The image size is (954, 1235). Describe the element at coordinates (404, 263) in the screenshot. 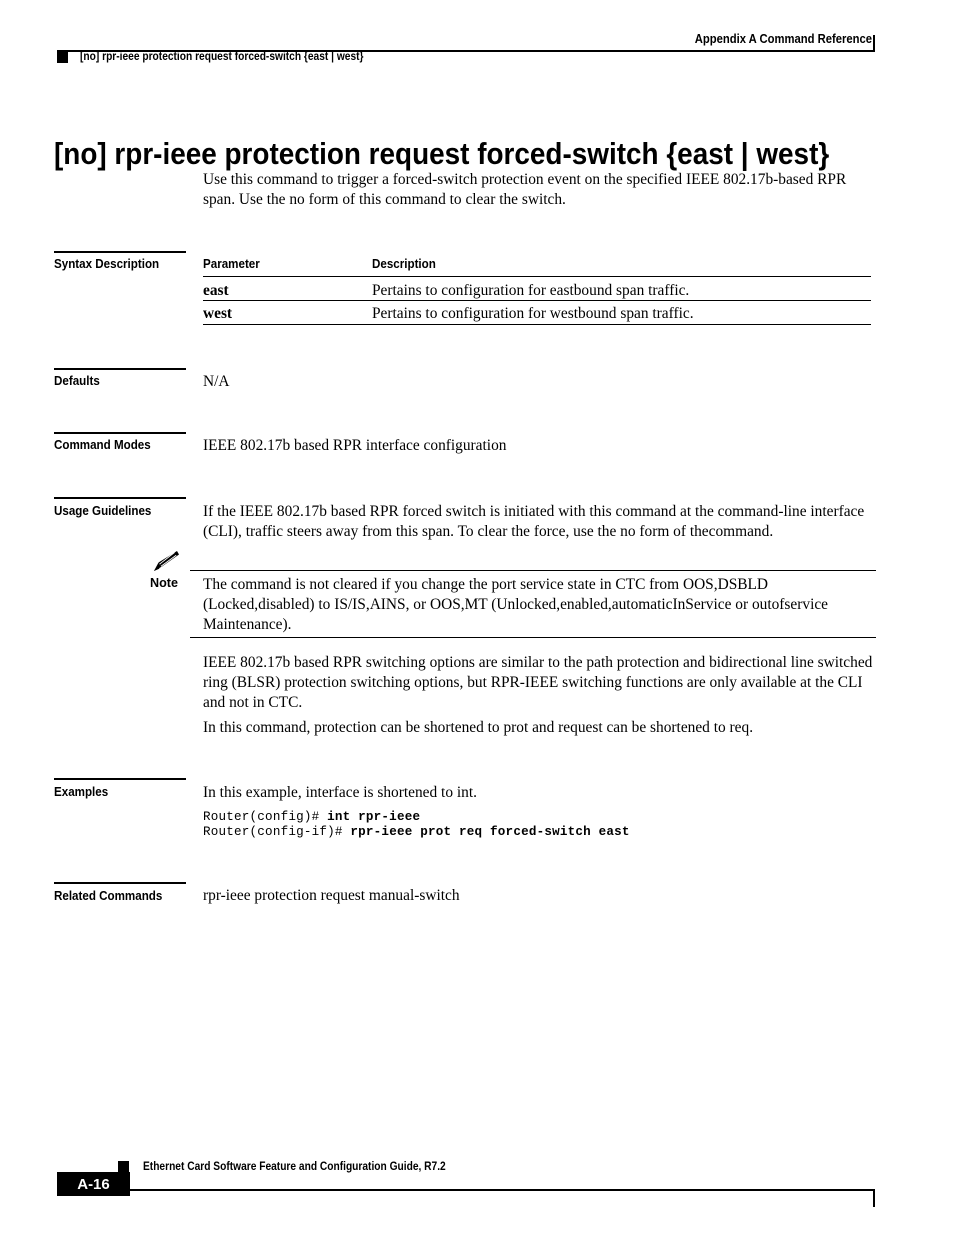

I see `table-column-header-description: Description` at that location.